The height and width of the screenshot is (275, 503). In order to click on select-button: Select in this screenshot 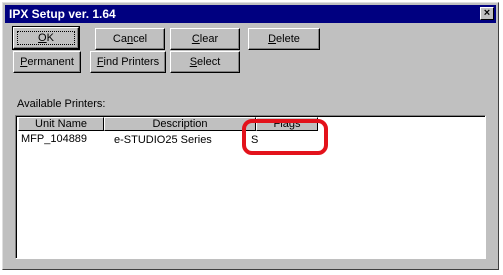, I will do `click(205, 62)`.